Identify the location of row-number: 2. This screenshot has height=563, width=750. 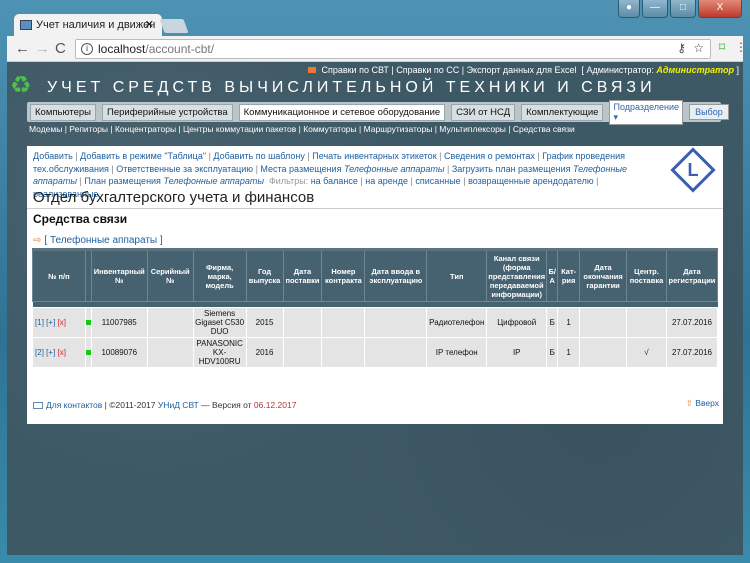
(39, 352).